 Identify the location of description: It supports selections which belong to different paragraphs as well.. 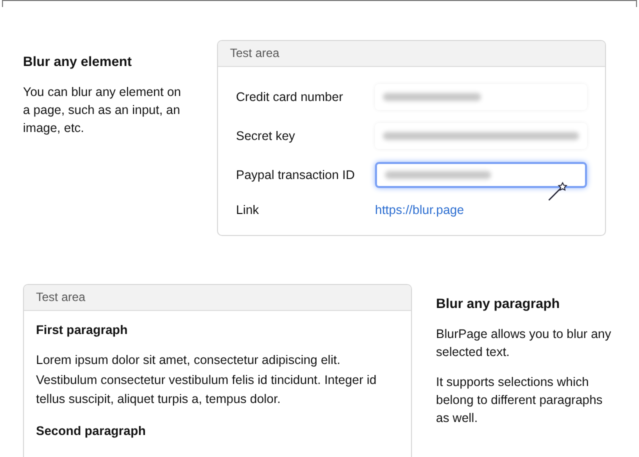
(520, 400).